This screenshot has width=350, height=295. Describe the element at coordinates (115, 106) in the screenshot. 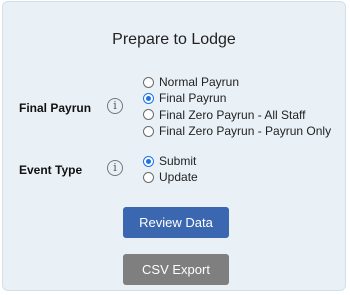

I see `final-payrun-info-icon: i` at that location.